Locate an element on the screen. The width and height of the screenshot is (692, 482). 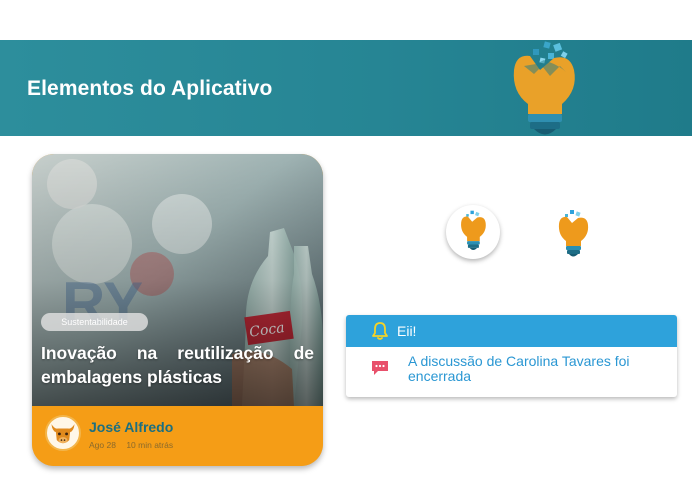
bell-icon is located at coordinates (380, 331).